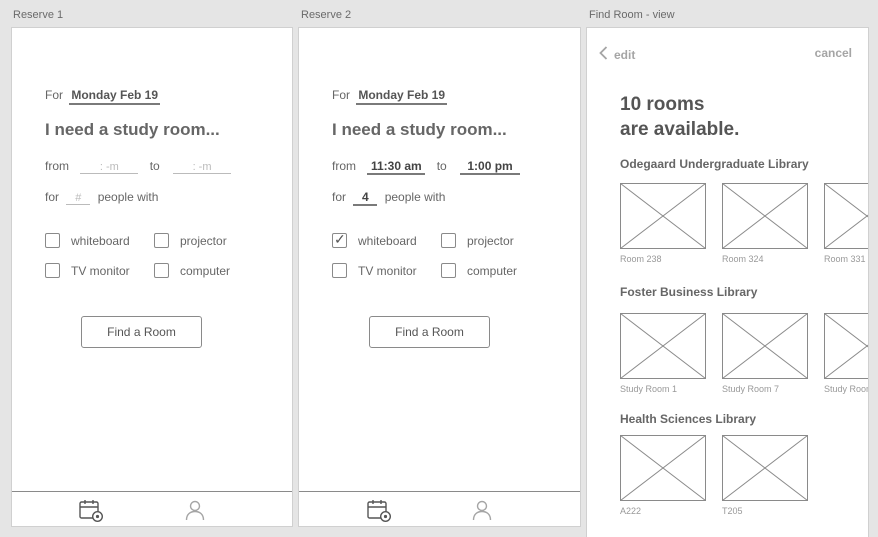  I want to click on artboard-label-find-room: Find Room - view, so click(632, 15).